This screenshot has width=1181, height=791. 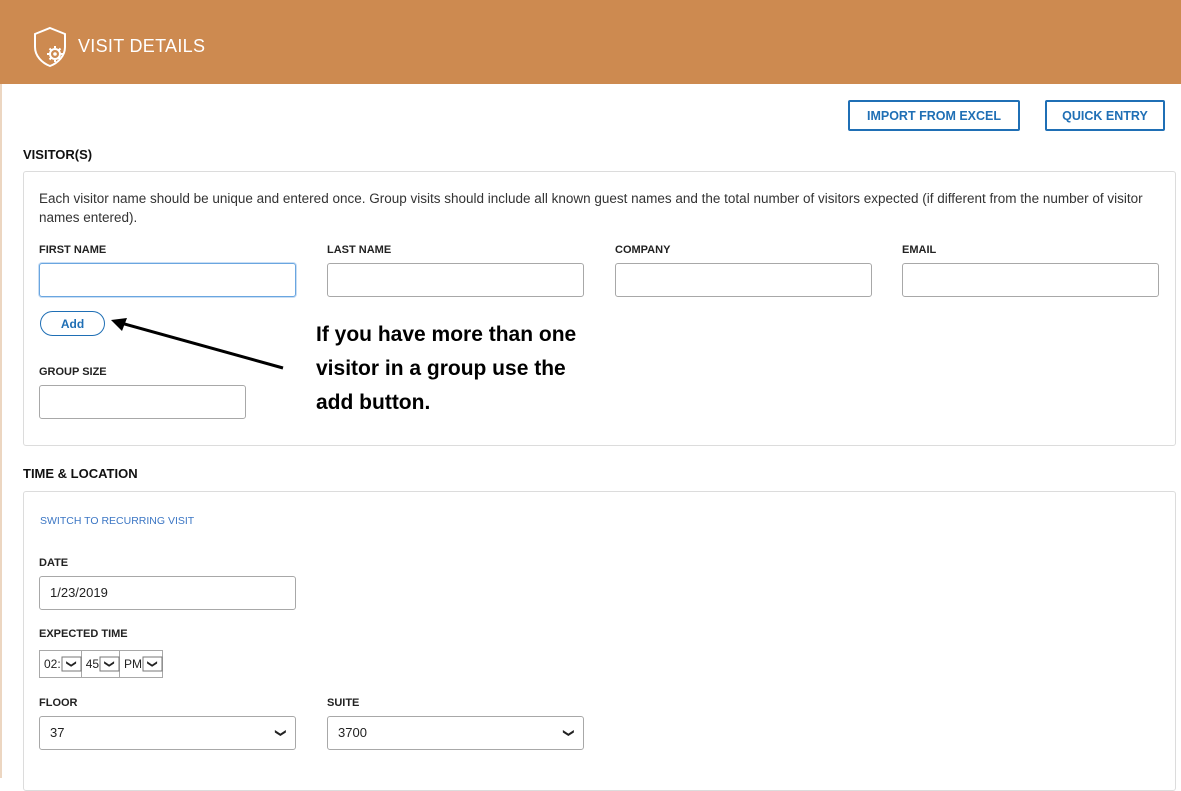 I want to click on annotation-line-2: visitor in a group use the, so click(x=441, y=368).